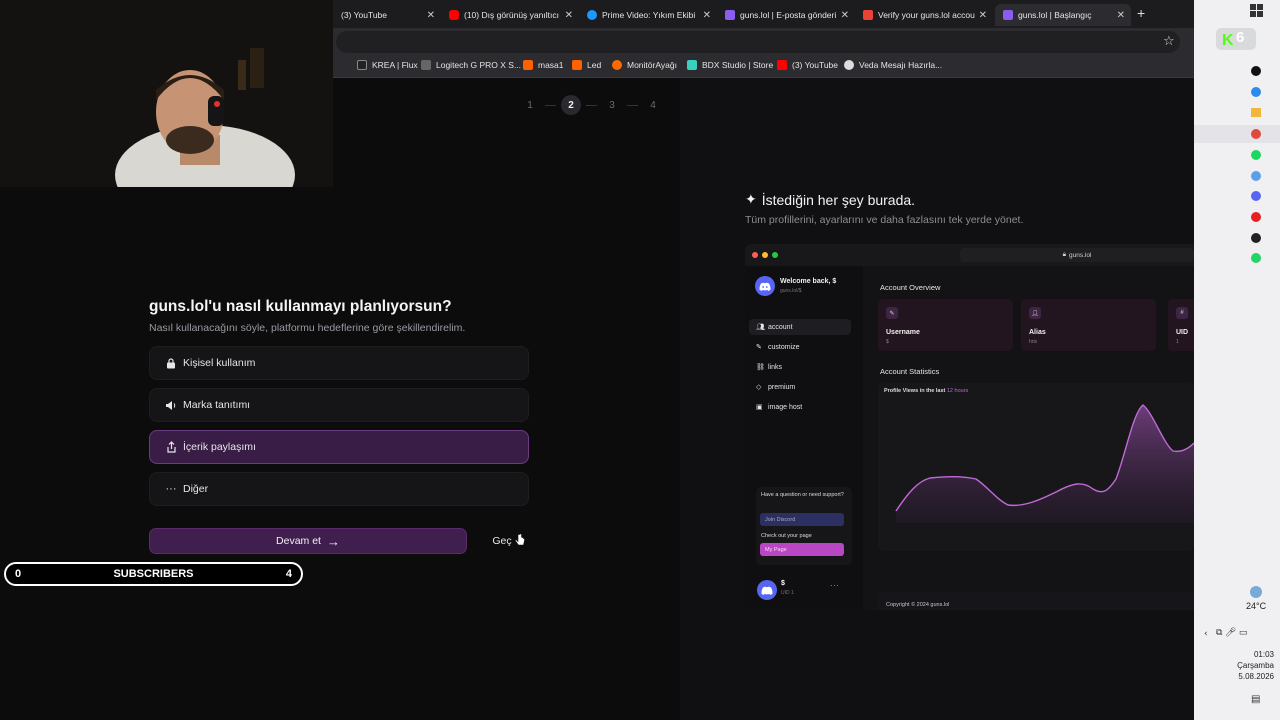 Image resolution: width=1280 pixels, height=720 pixels. I want to click on mock-nav-image-host: ▣ image host, so click(800, 407).